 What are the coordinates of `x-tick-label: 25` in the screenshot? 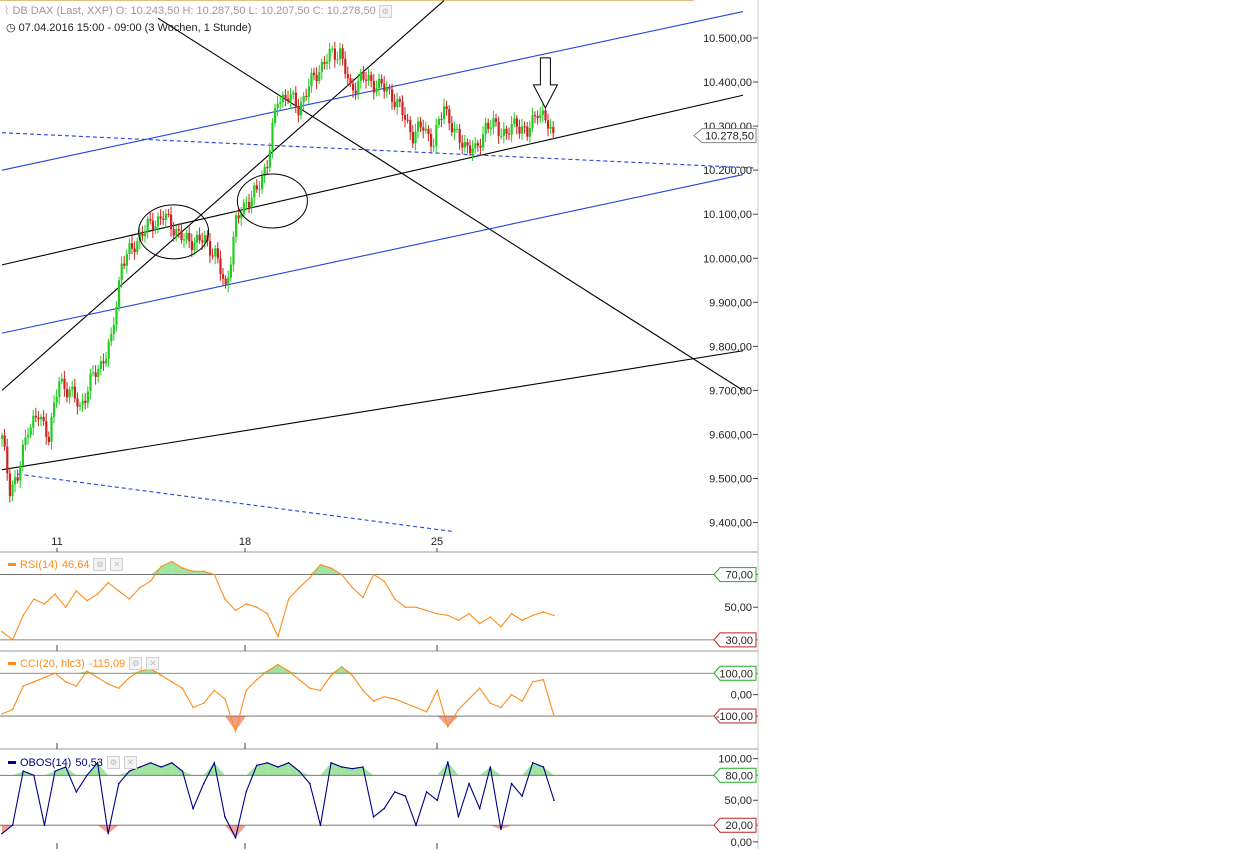 It's located at (437, 542).